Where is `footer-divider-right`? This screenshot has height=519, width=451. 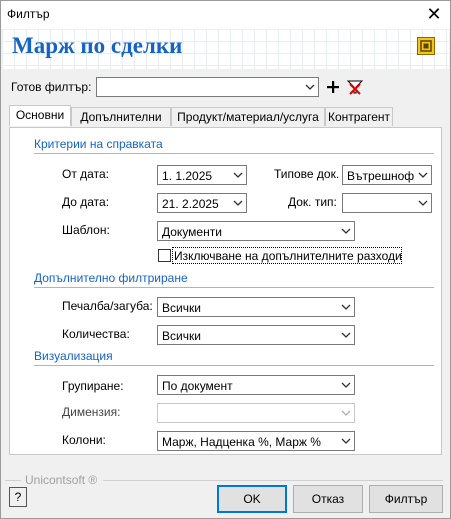 footer-divider-right is located at coordinates (273, 480).